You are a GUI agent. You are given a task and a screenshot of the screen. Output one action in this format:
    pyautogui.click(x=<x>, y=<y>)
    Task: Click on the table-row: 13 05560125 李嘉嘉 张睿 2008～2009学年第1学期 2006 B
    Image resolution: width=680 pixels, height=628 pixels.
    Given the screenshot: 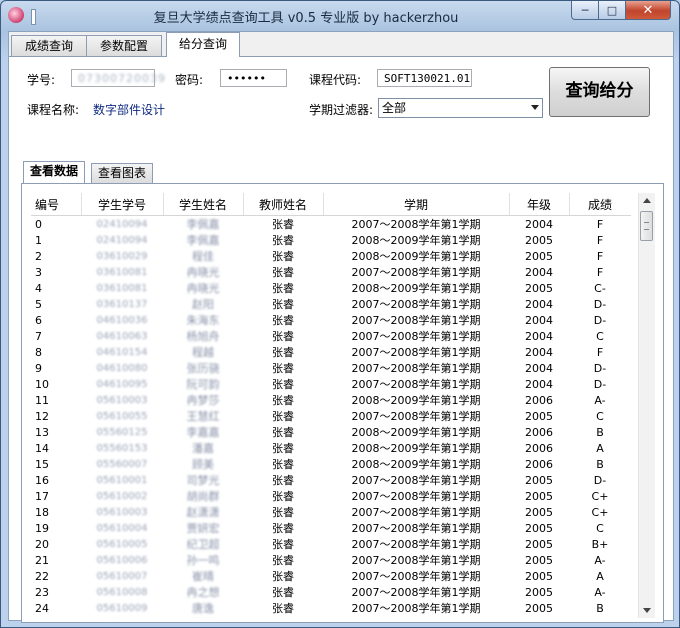 What is the action you would take?
    pyautogui.click(x=331, y=432)
    